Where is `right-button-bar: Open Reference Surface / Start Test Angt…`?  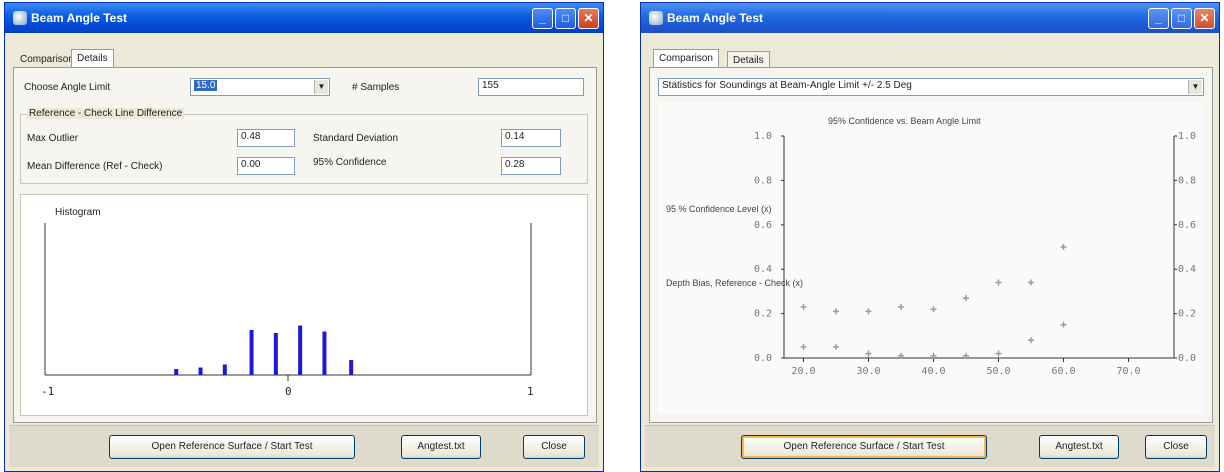
right-button-bar: Open Reference Surface / Start Test Angt… is located at coordinates (930, 446).